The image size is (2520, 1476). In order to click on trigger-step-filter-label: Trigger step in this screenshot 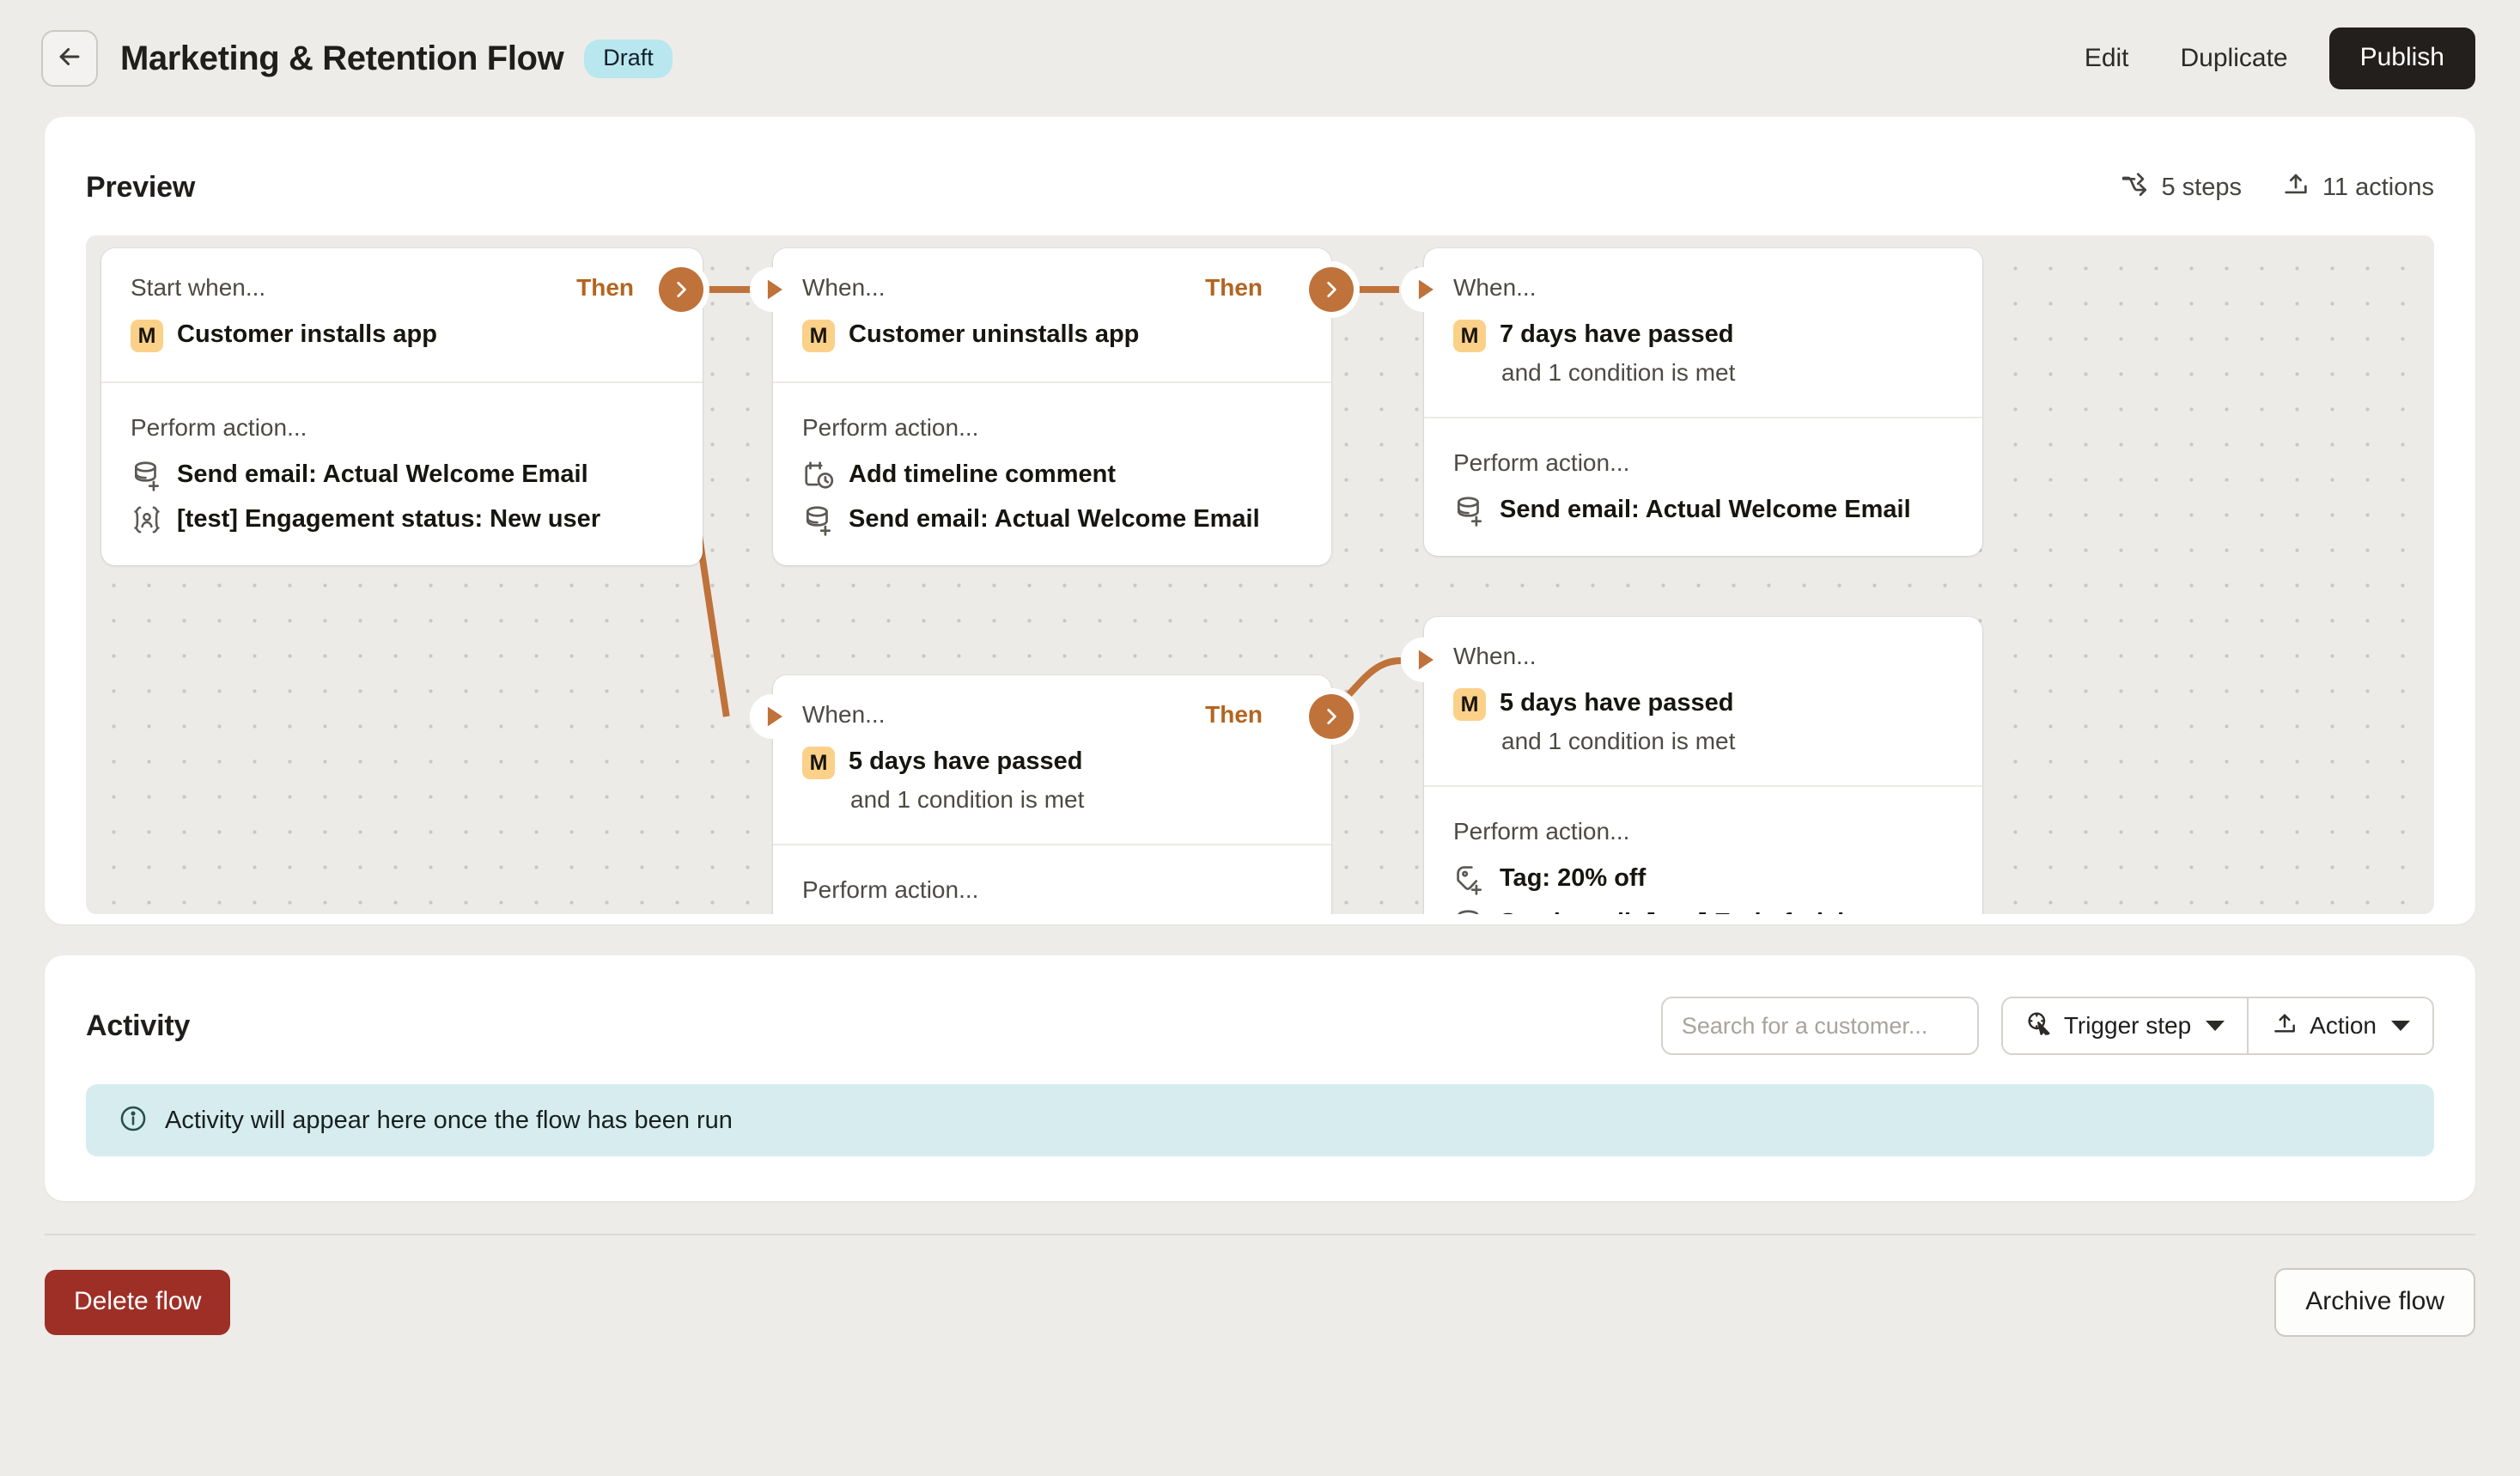, I will do `click(2128, 1025)`.